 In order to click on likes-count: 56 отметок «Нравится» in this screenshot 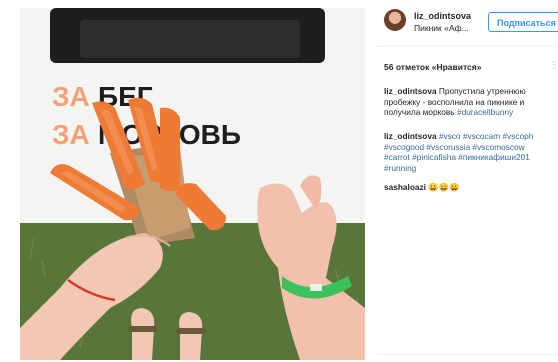, I will do `click(432, 67)`.